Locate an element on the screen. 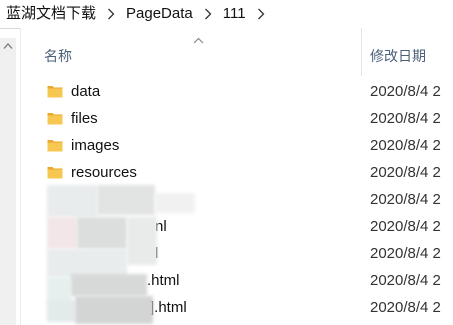  address-bar: 蓝湖文档下载 PageData 111 is located at coordinates (226, 14).